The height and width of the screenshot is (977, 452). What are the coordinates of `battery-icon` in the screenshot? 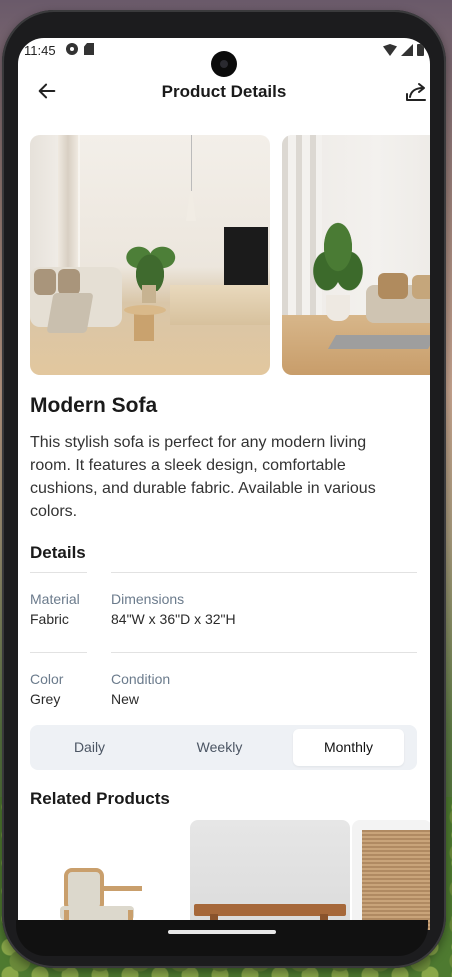 It's located at (420, 50).